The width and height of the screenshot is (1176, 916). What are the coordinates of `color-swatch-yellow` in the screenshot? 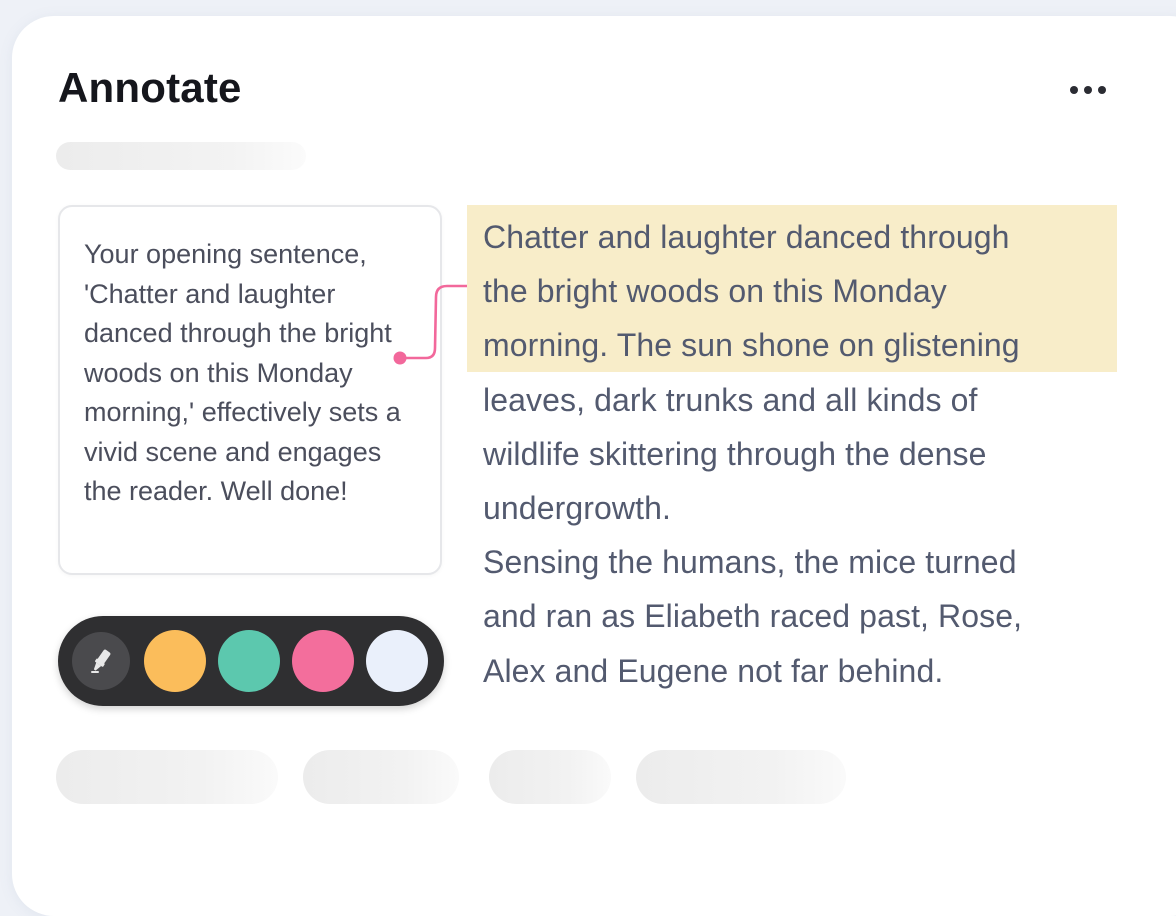 It's located at (175, 661).